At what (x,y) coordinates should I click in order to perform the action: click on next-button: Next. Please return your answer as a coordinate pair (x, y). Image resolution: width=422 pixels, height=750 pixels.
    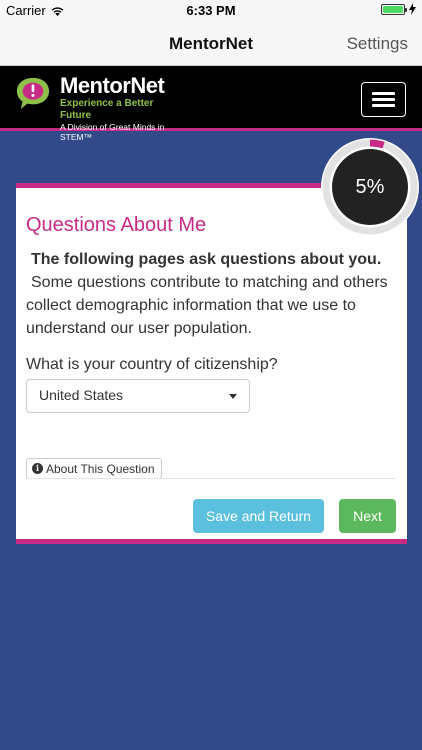
    Looking at the image, I should click on (367, 516).